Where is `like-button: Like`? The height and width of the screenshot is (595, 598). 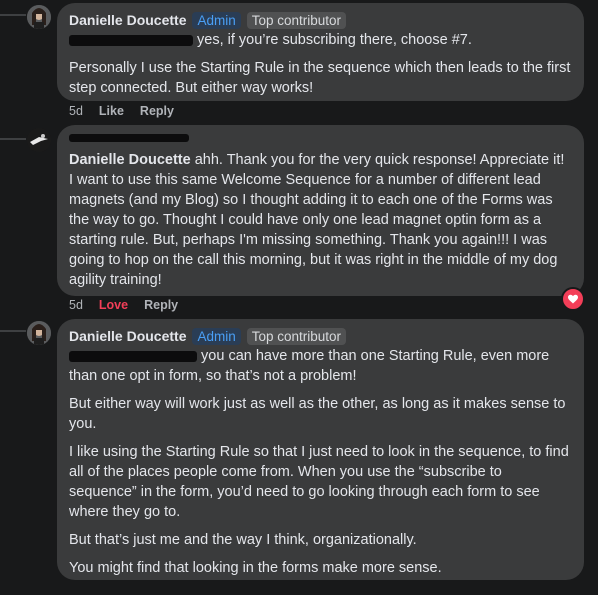
like-button: Like is located at coordinates (111, 111).